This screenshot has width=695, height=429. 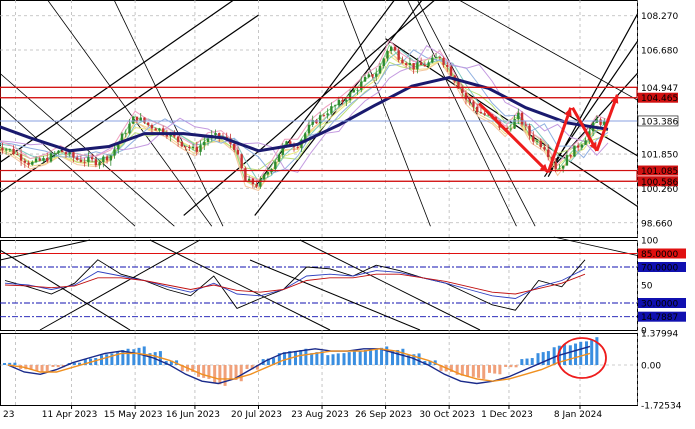 I want to click on price-tick-label: 108.270, so click(x=659, y=17).